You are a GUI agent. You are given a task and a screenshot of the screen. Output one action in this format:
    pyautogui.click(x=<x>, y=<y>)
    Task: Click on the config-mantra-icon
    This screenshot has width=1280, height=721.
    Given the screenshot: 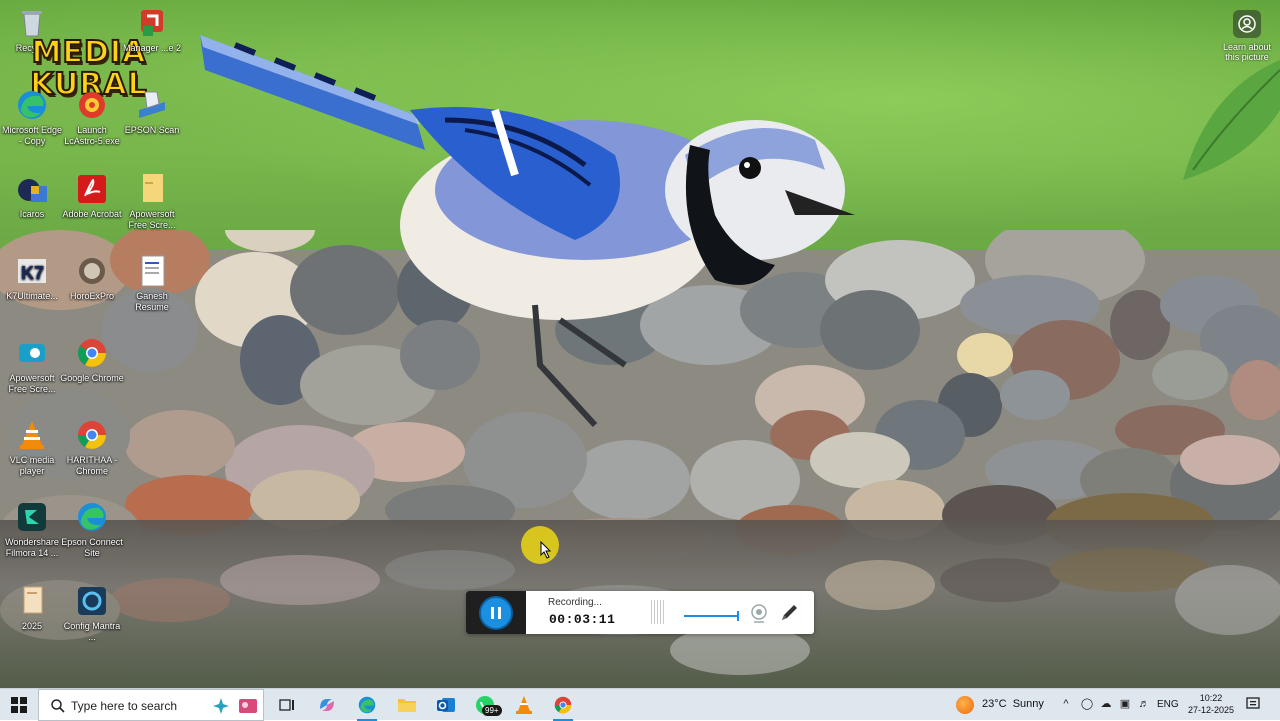 What is the action you would take?
    pyautogui.click(x=92, y=601)
    